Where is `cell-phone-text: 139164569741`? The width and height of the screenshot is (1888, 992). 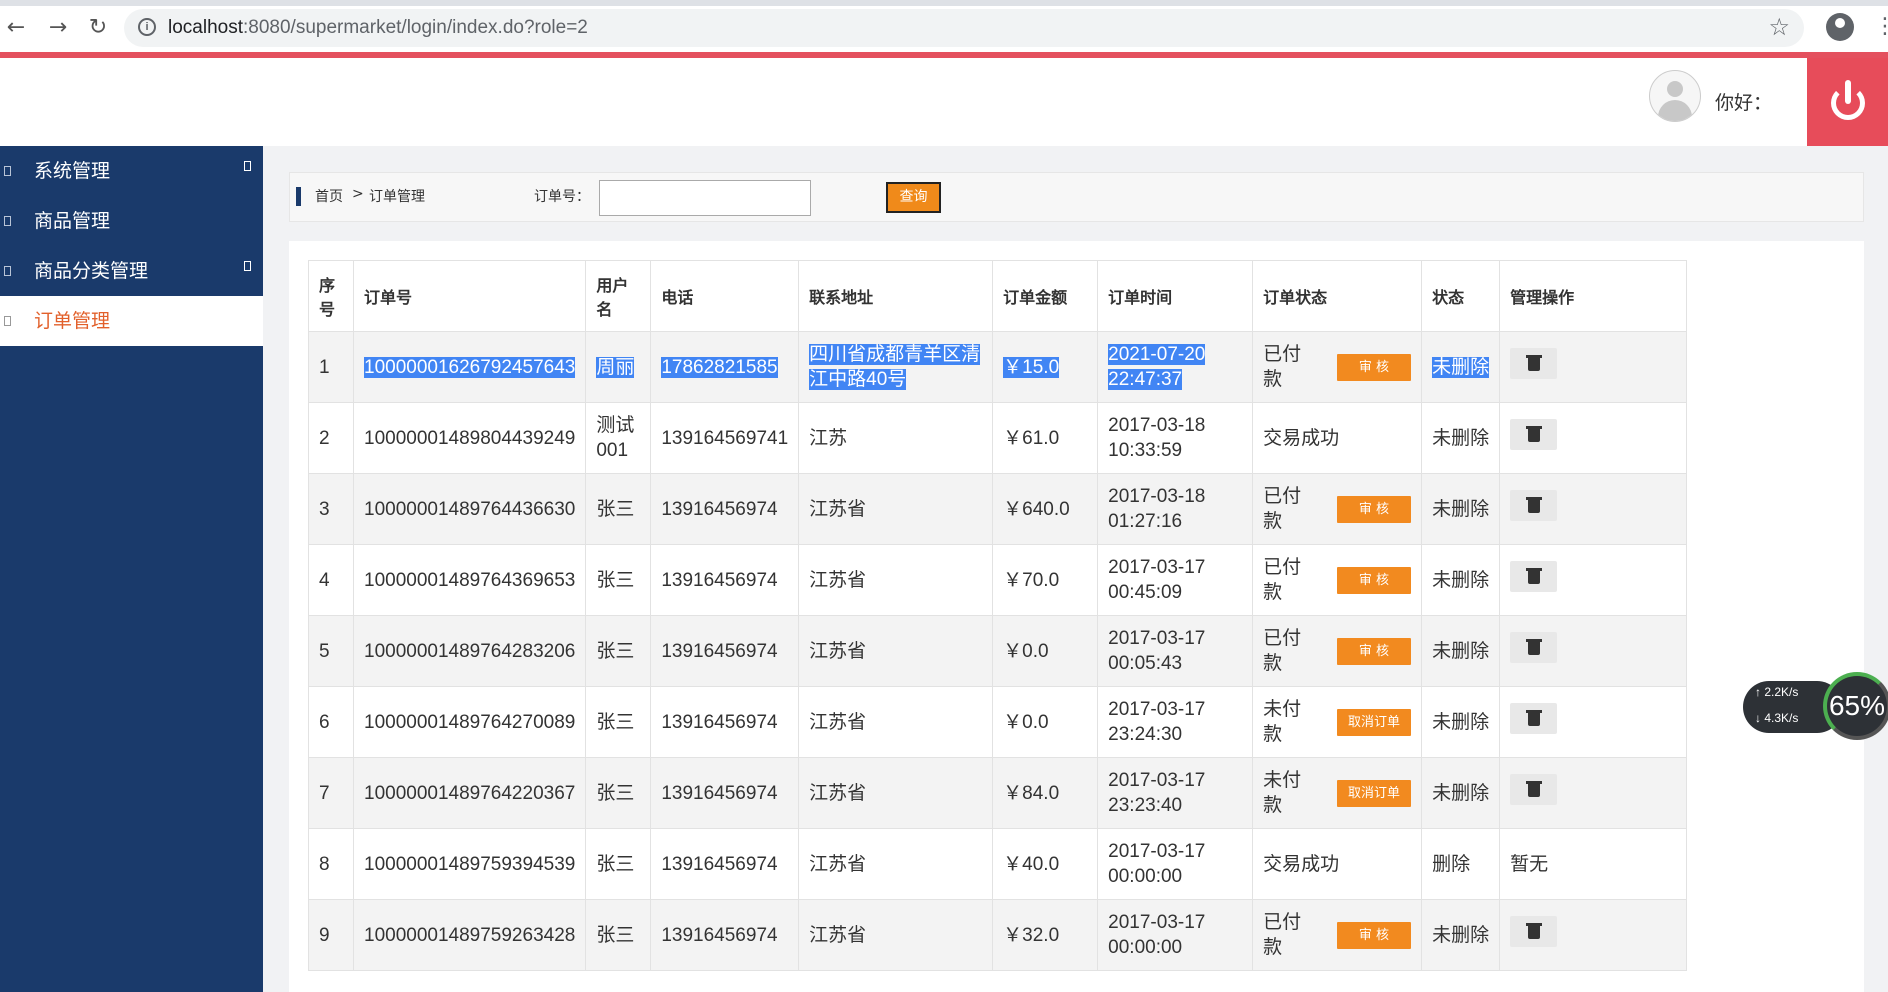
cell-phone-text: 139164569741 is located at coordinates (725, 438).